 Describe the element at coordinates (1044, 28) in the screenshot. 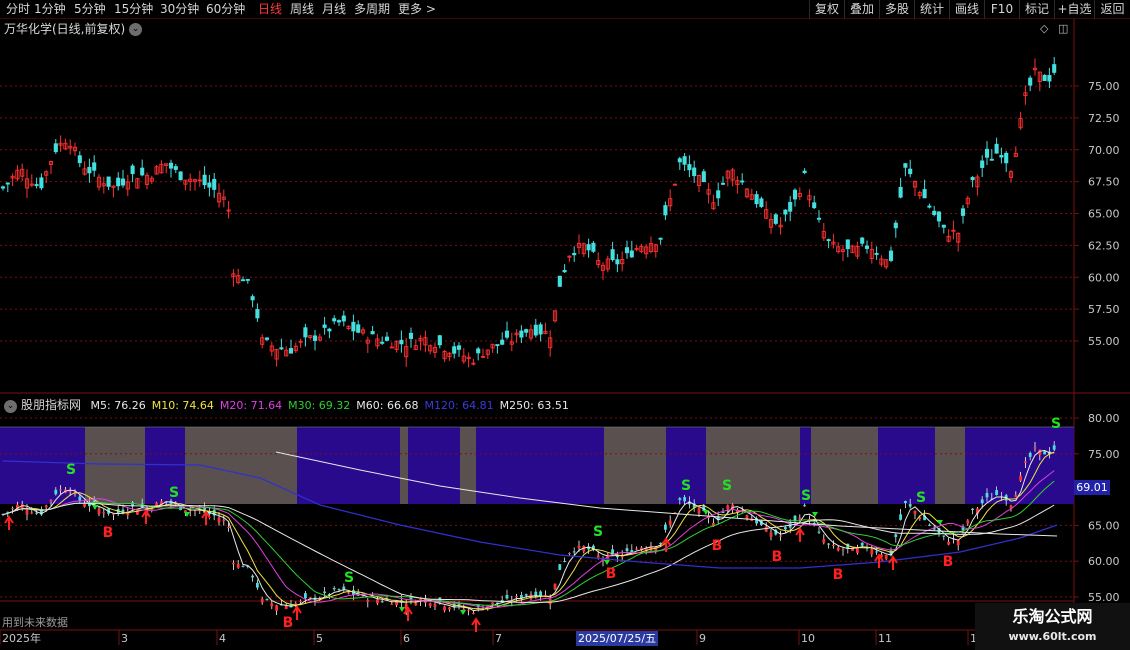

I see `diamond-icon: ◇` at that location.